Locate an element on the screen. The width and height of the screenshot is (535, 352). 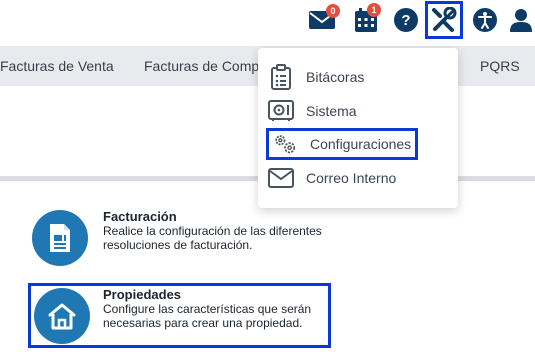
clipboard-list-icon is located at coordinates (281, 77).